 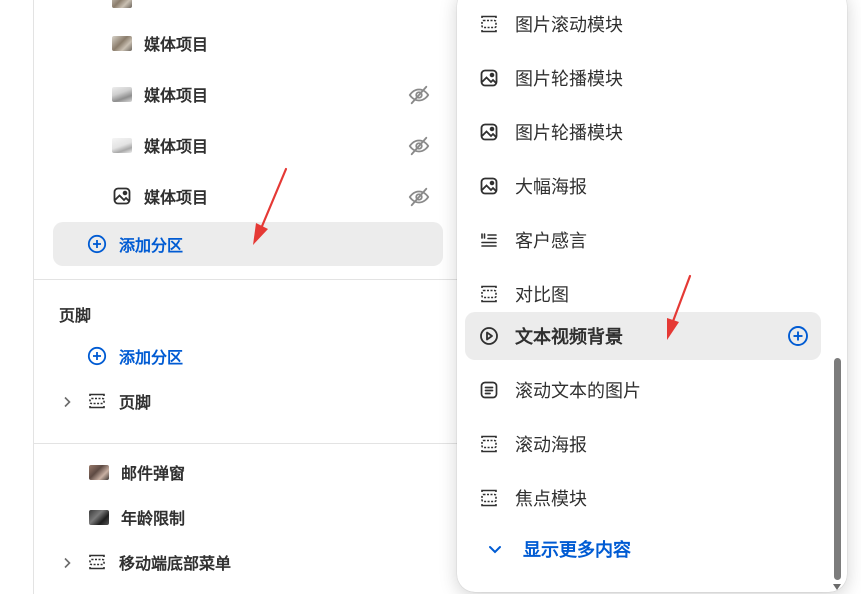 I want to click on overlay-item: 邮件弹窗, so click(x=249, y=472).